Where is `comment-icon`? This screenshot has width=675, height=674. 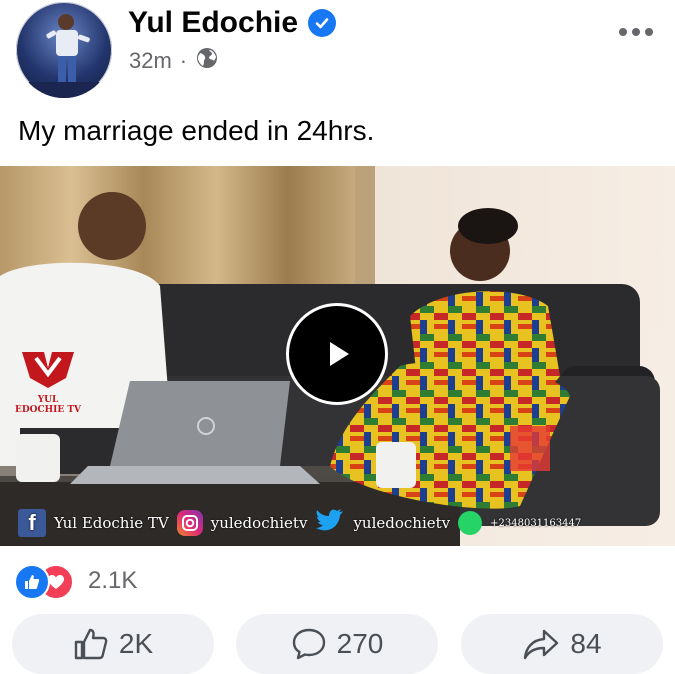 comment-icon is located at coordinates (308, 644).